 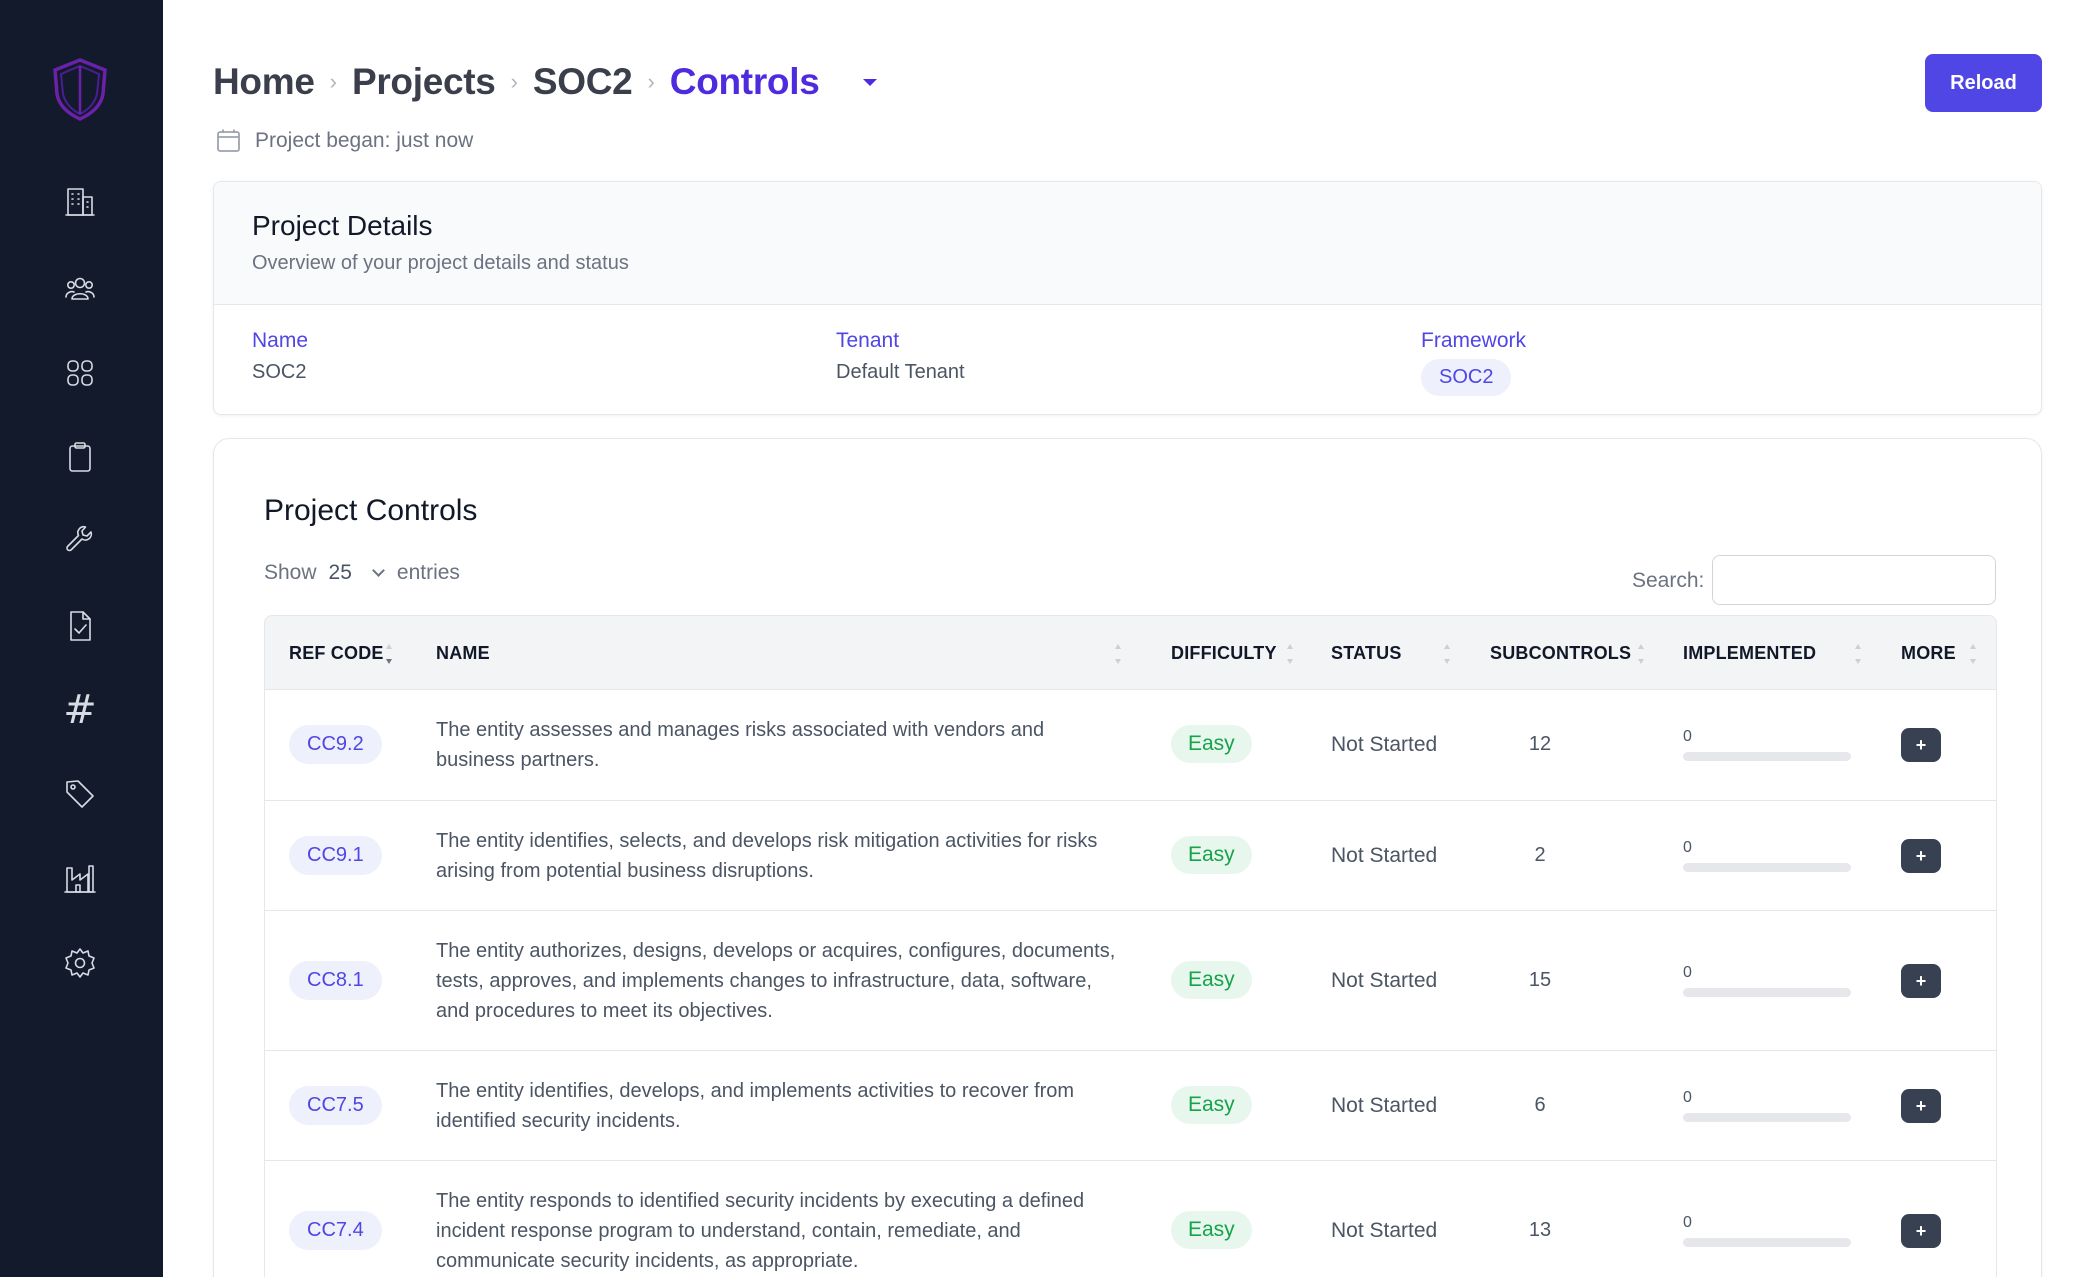 I want to click on reload-button: Reload, so click(x=1983, y=83).